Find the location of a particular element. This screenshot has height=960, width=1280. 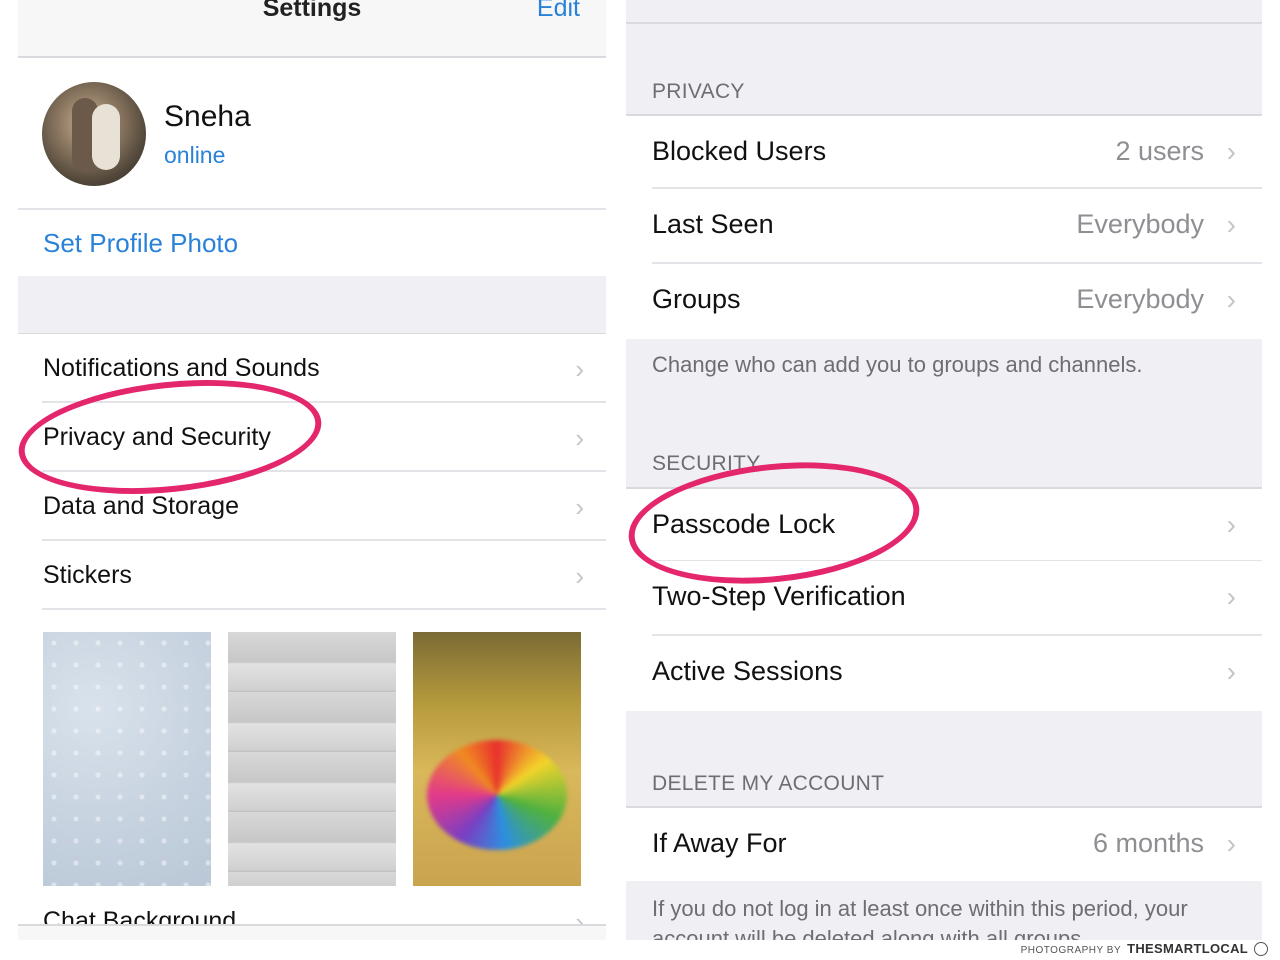

profile-name: Sneha is located at coordinates (207, 116).